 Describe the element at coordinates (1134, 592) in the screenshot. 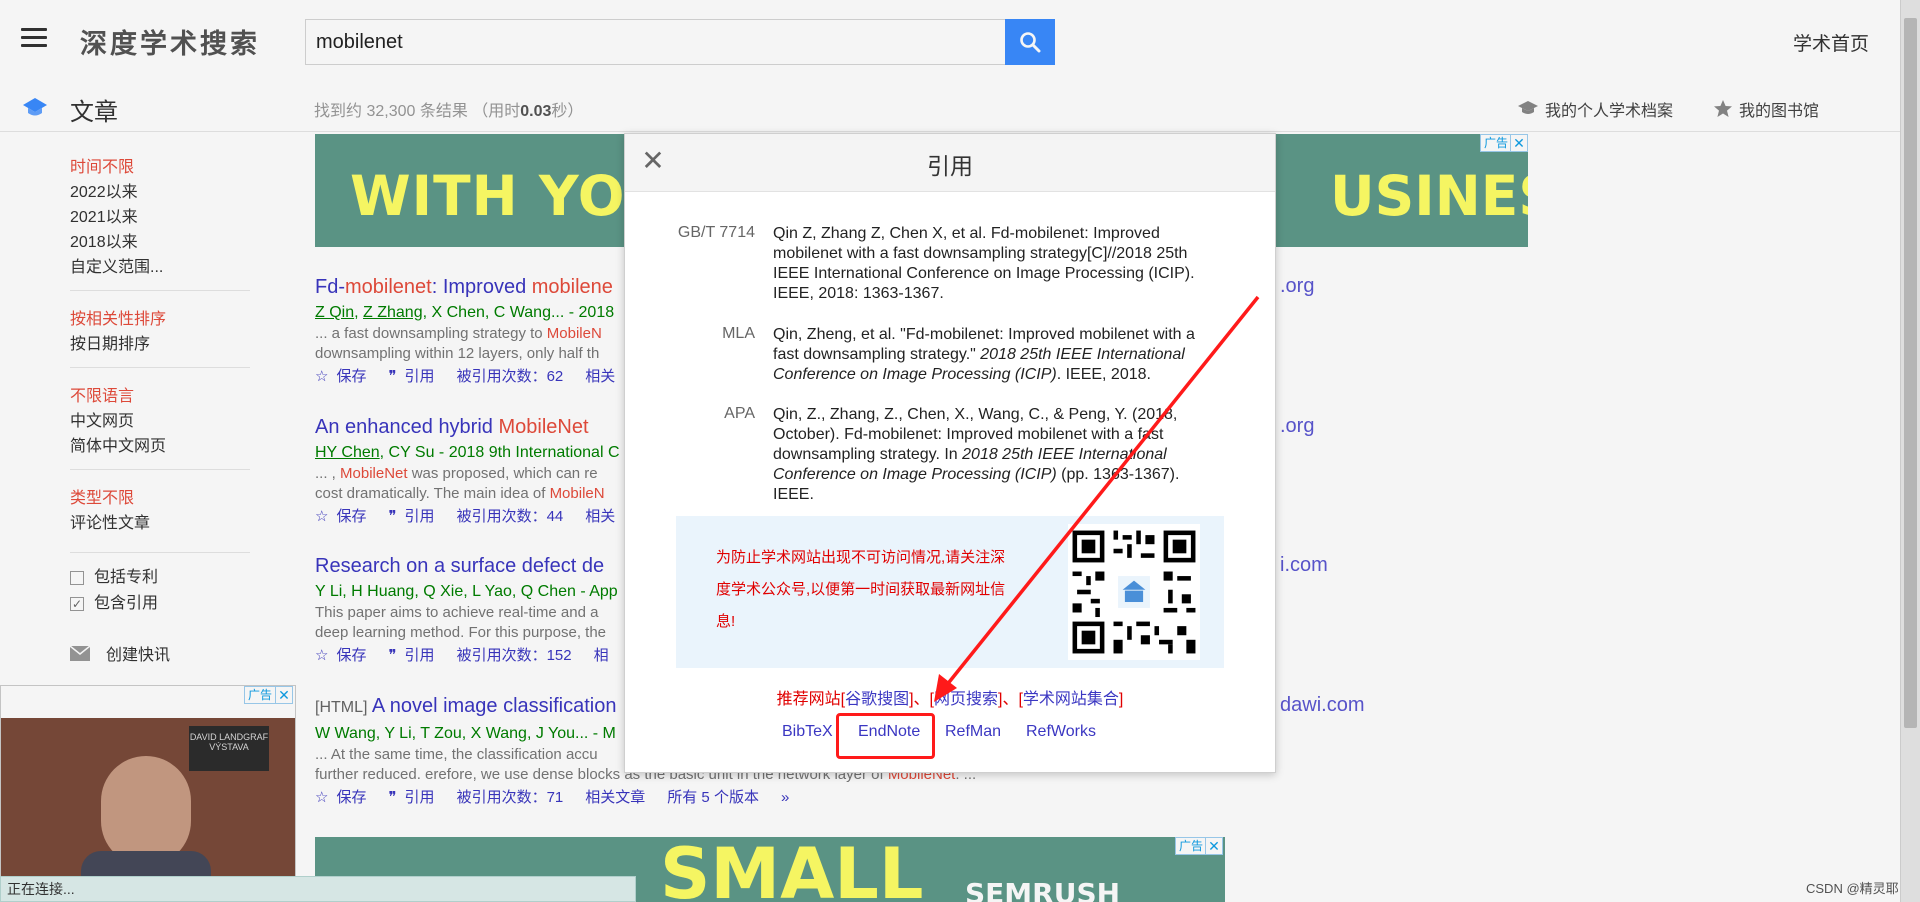

I see `qr-code-icon` at that location.